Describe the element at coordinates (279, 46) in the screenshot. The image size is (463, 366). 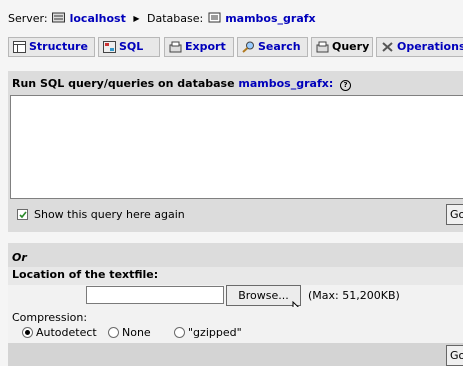
I see `tab-label: Search` at that location.